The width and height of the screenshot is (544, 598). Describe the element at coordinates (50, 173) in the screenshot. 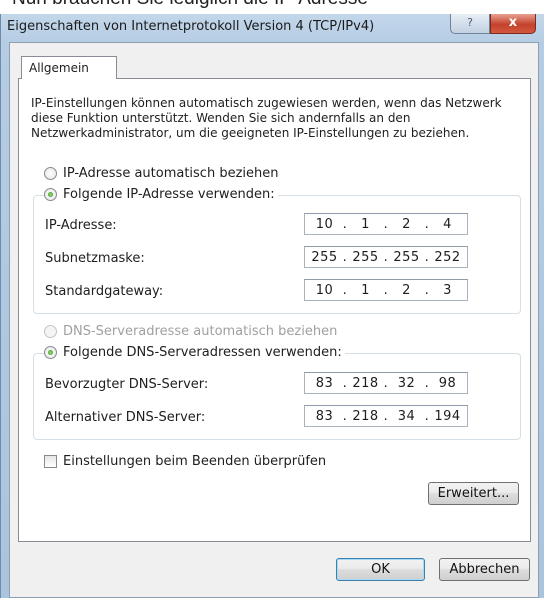

I see `ip-auto-radio` at that location.